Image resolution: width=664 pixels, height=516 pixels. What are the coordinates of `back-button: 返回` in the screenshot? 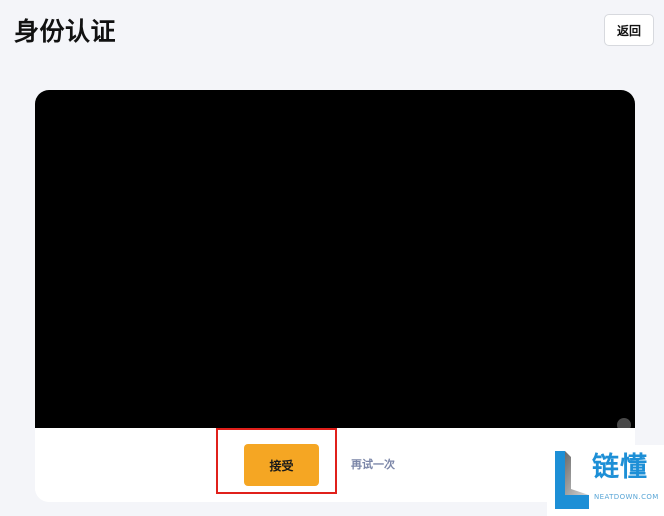 It's located at (629, 30).